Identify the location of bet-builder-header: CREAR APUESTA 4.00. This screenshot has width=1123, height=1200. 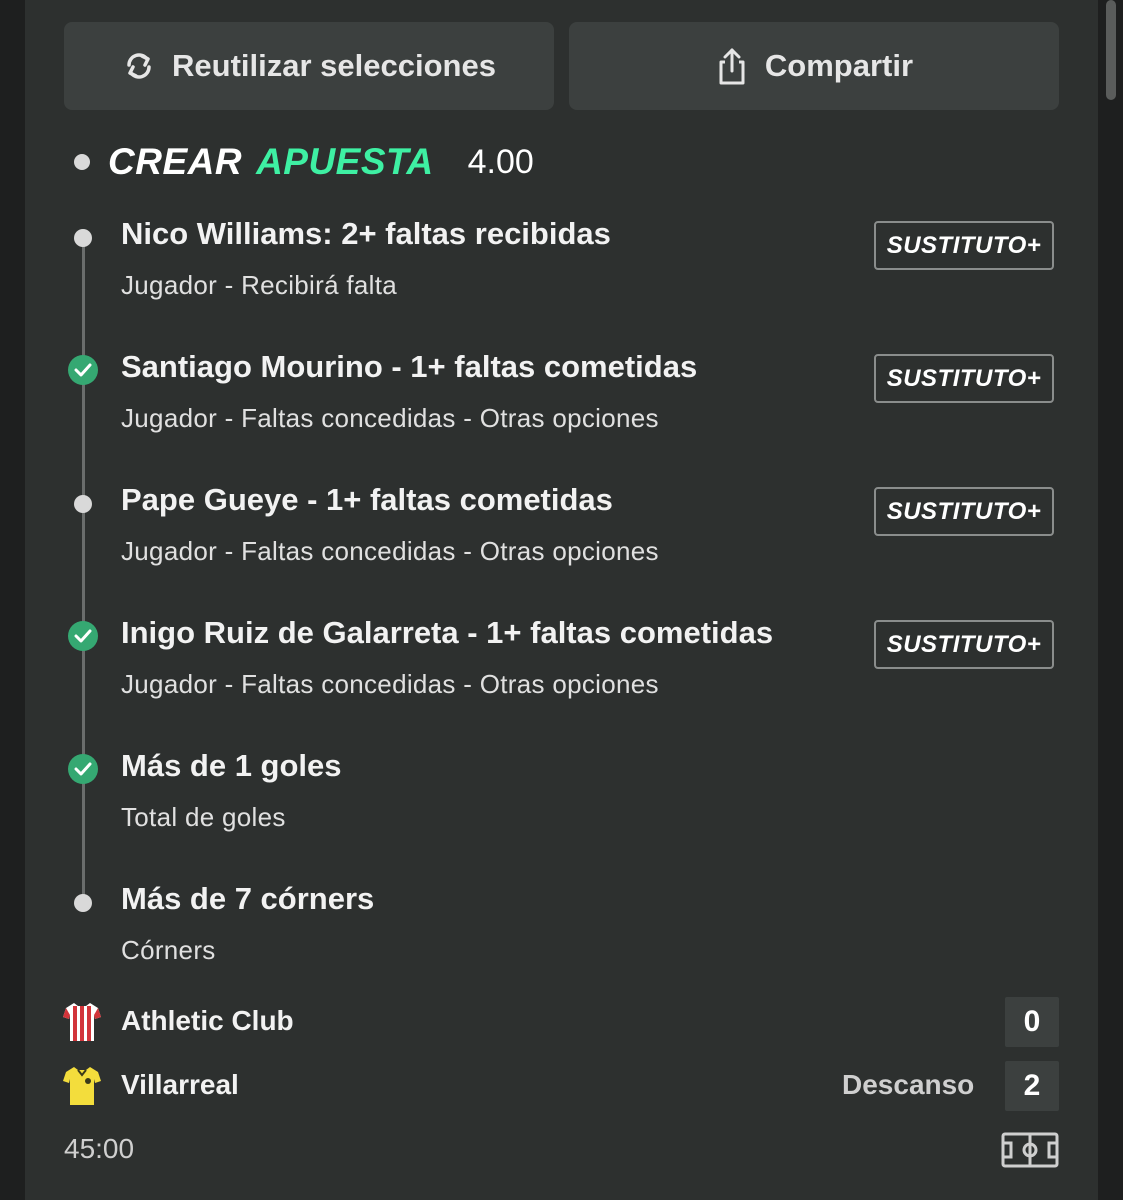
(304, 162).